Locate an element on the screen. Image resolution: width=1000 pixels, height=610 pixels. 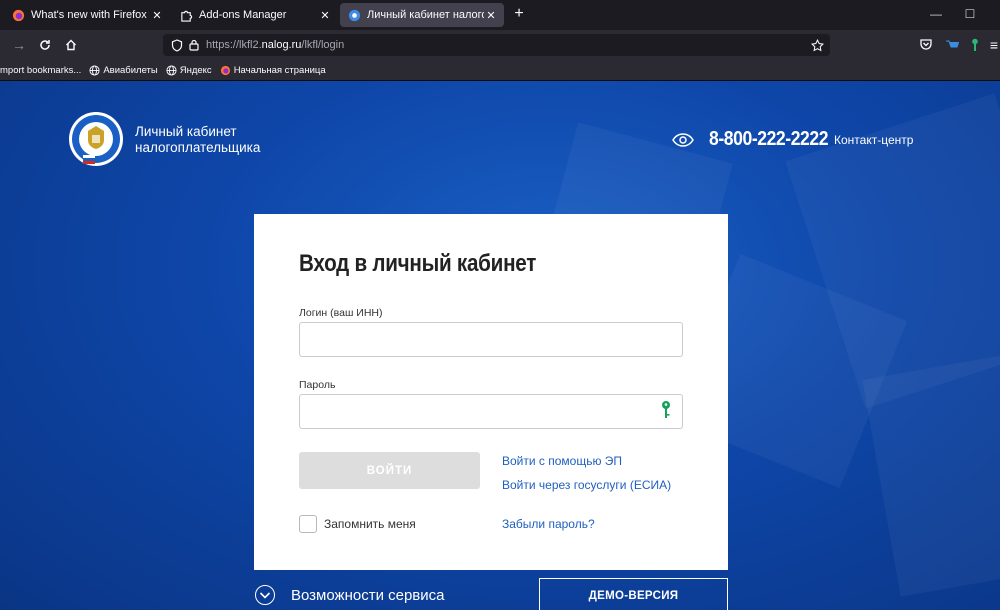
cart-icon is located at coordinates (952, 45).